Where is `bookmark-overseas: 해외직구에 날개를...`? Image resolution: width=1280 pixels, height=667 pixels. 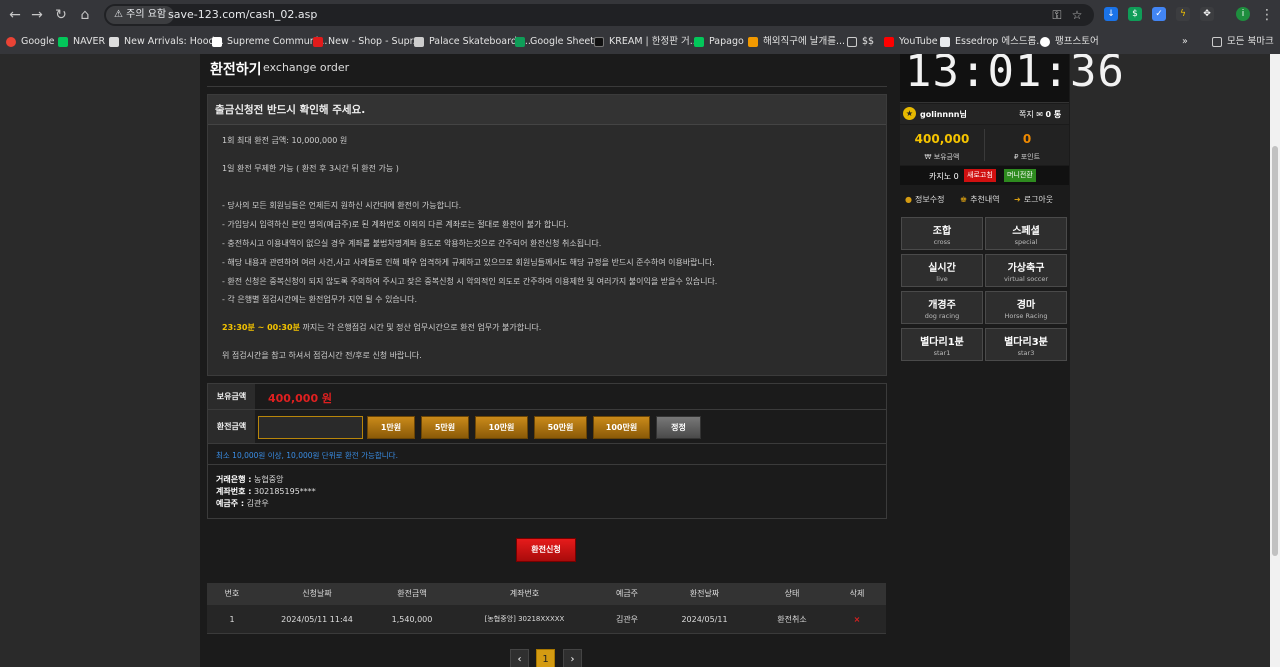
bookmark-overseas: 해외직구에 날개를... is located at coordinates (796, 42).